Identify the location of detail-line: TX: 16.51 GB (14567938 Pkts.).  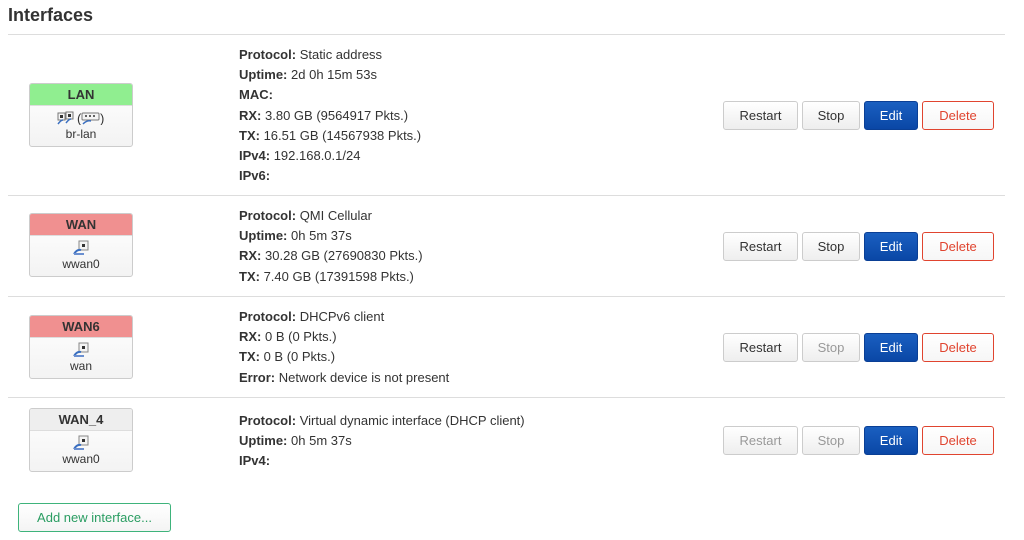
(330, 136).